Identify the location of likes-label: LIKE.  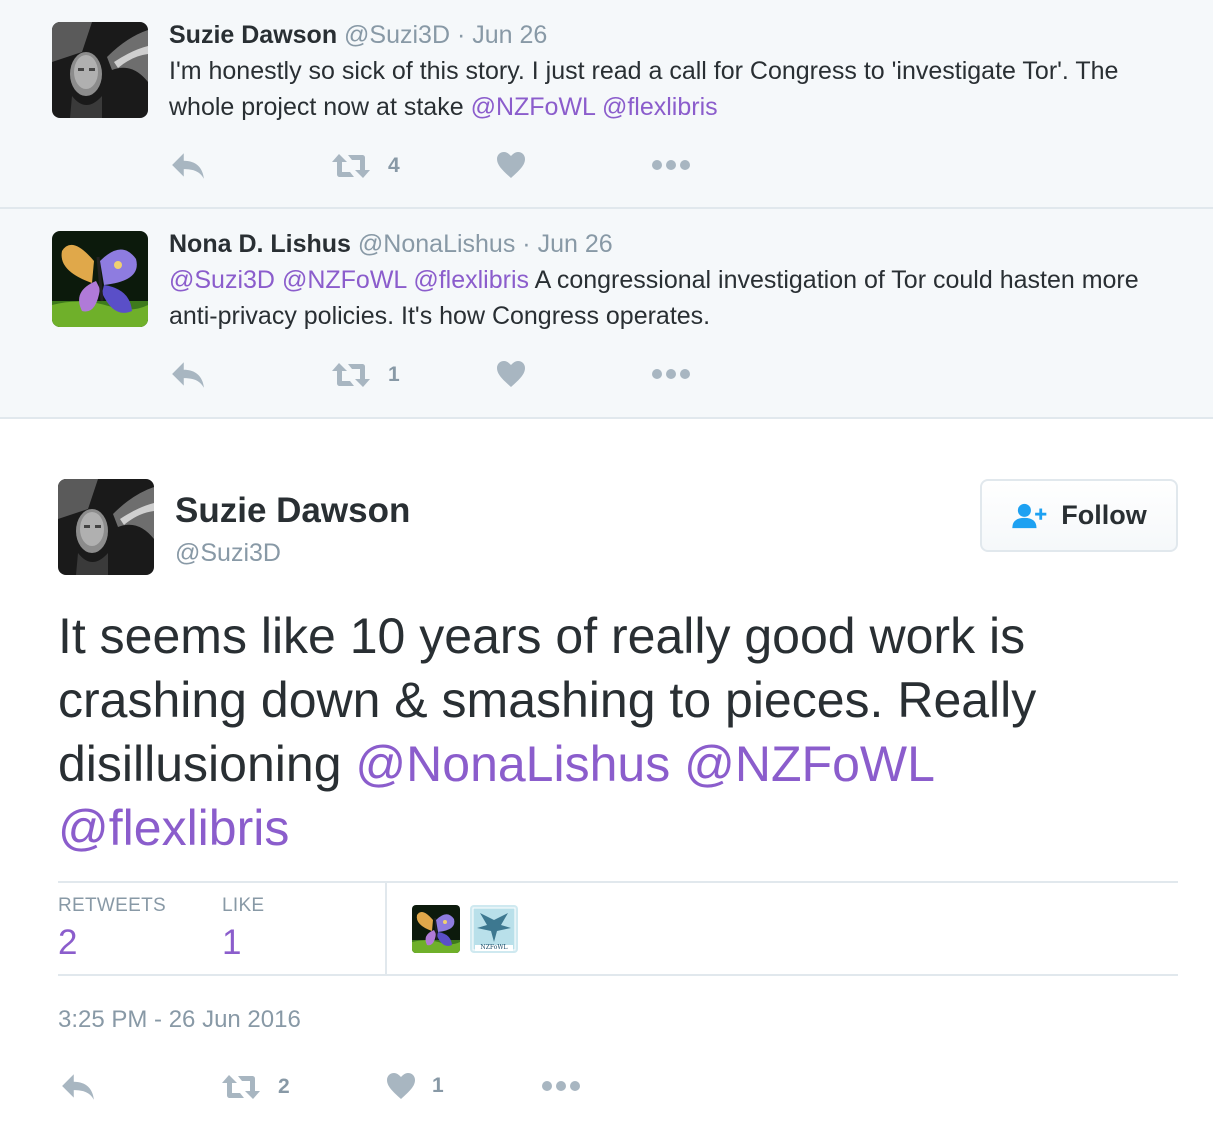
(243, 905).